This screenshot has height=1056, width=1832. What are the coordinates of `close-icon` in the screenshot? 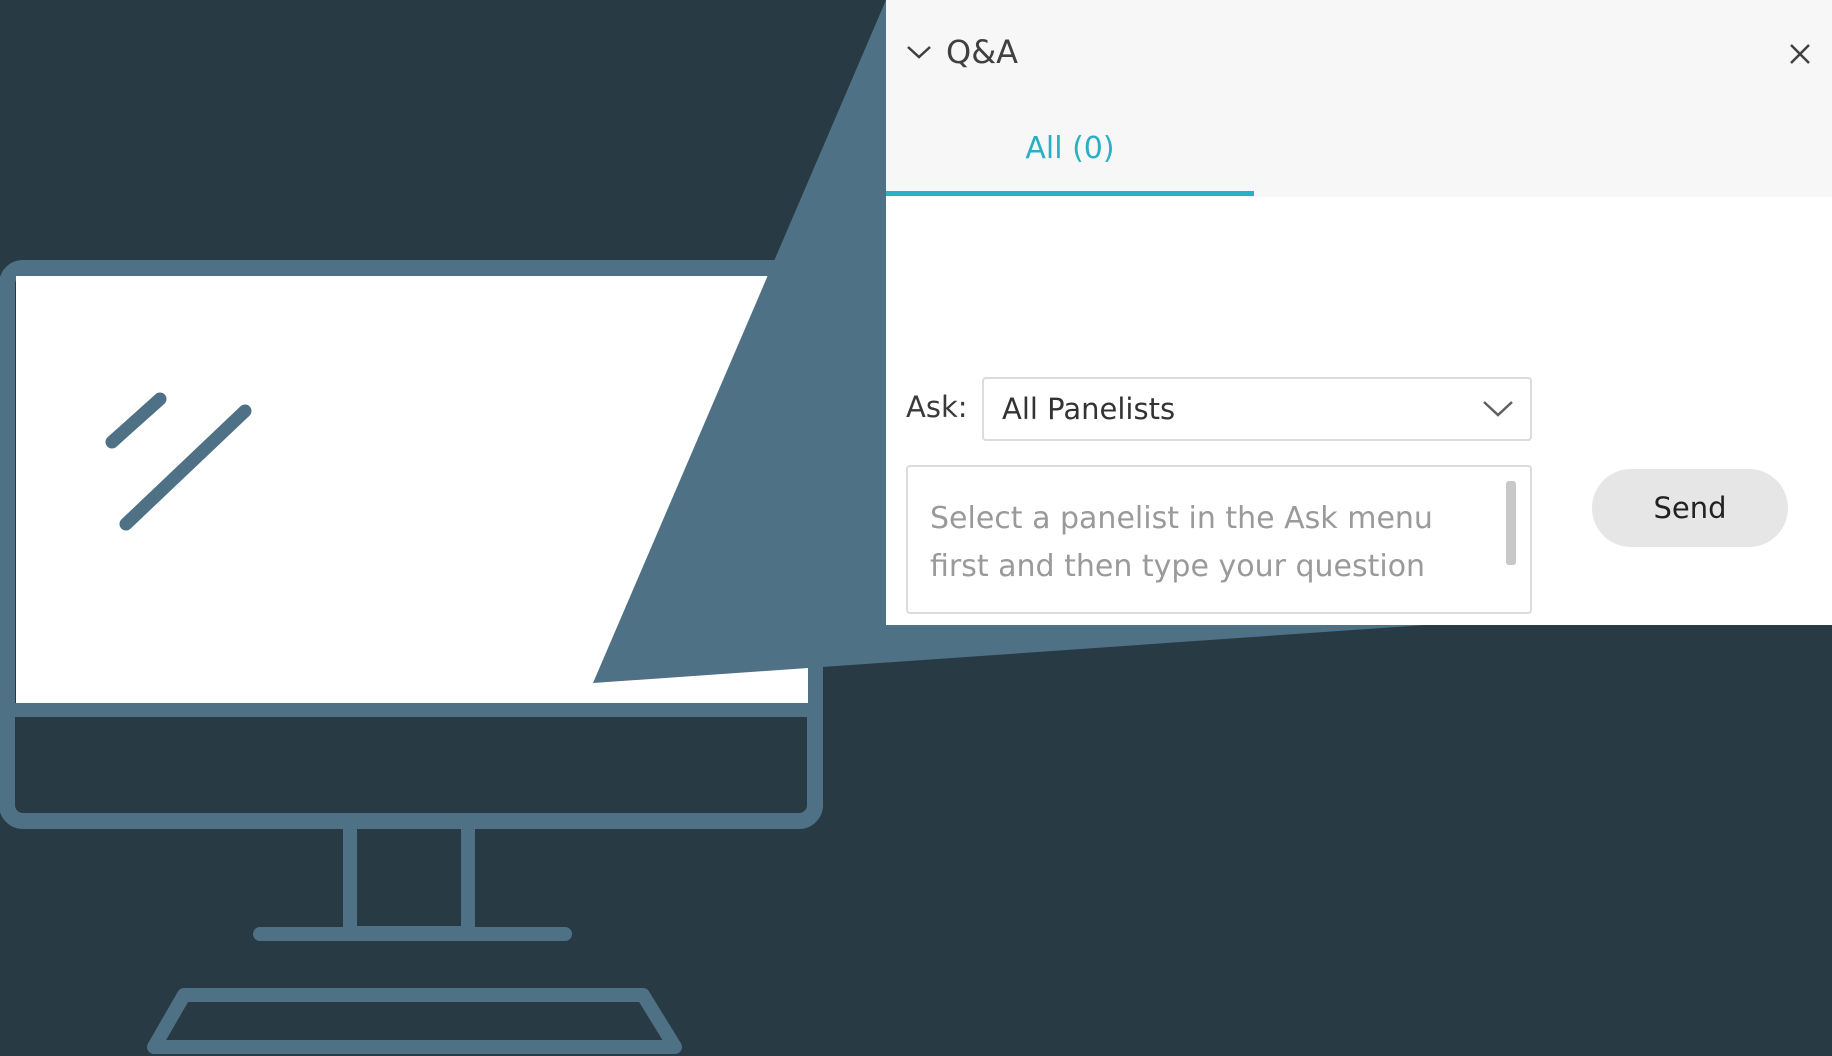 It's located at (1800, 54).